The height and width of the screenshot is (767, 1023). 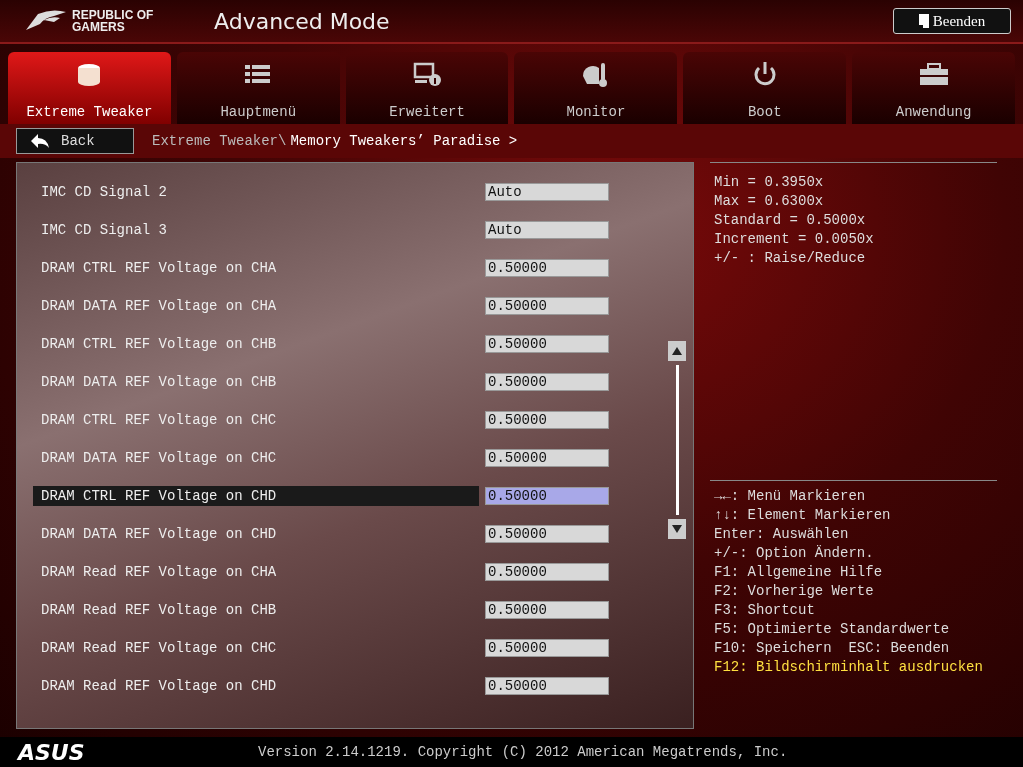 What do you see at coordinates (256, 610) in the screenshot?
I see `setting-label: DRAM Read REF Voltage on CHB` at bounding box center [256, 610].